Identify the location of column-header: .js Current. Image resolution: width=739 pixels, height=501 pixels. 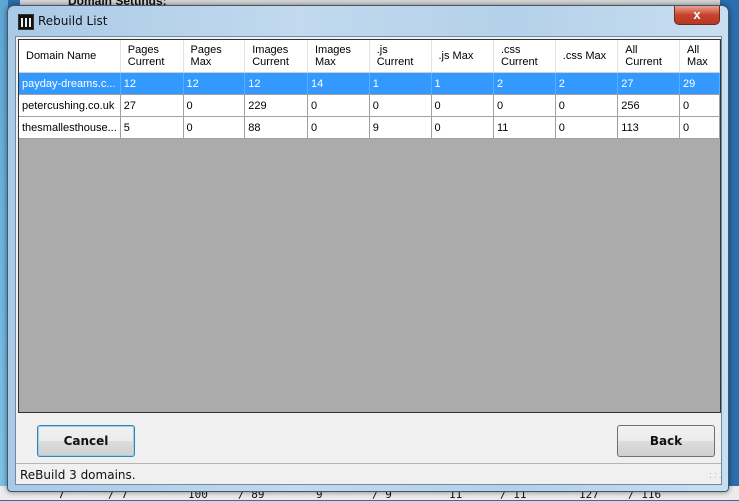
(400, 56).